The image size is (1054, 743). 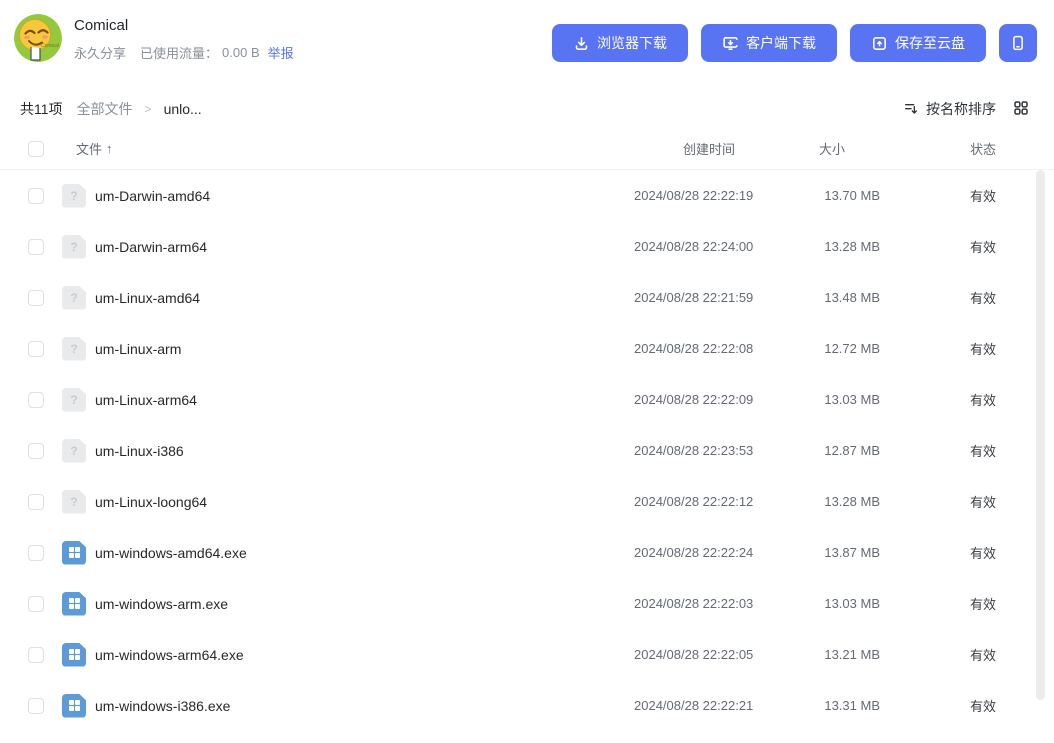 I want to click on file-created: 2024/08/28 22:22:21, so click(x=694, y=705).